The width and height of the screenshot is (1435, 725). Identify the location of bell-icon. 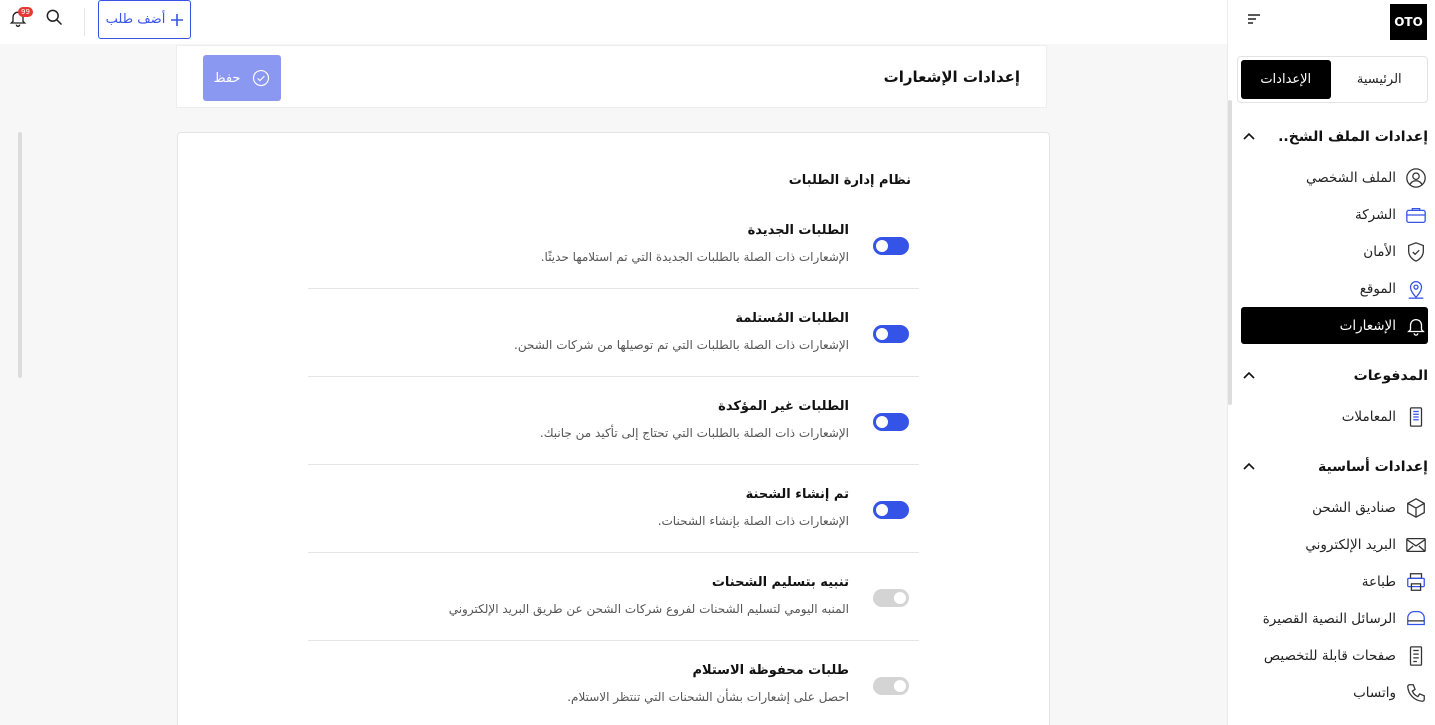
(1416, 326).